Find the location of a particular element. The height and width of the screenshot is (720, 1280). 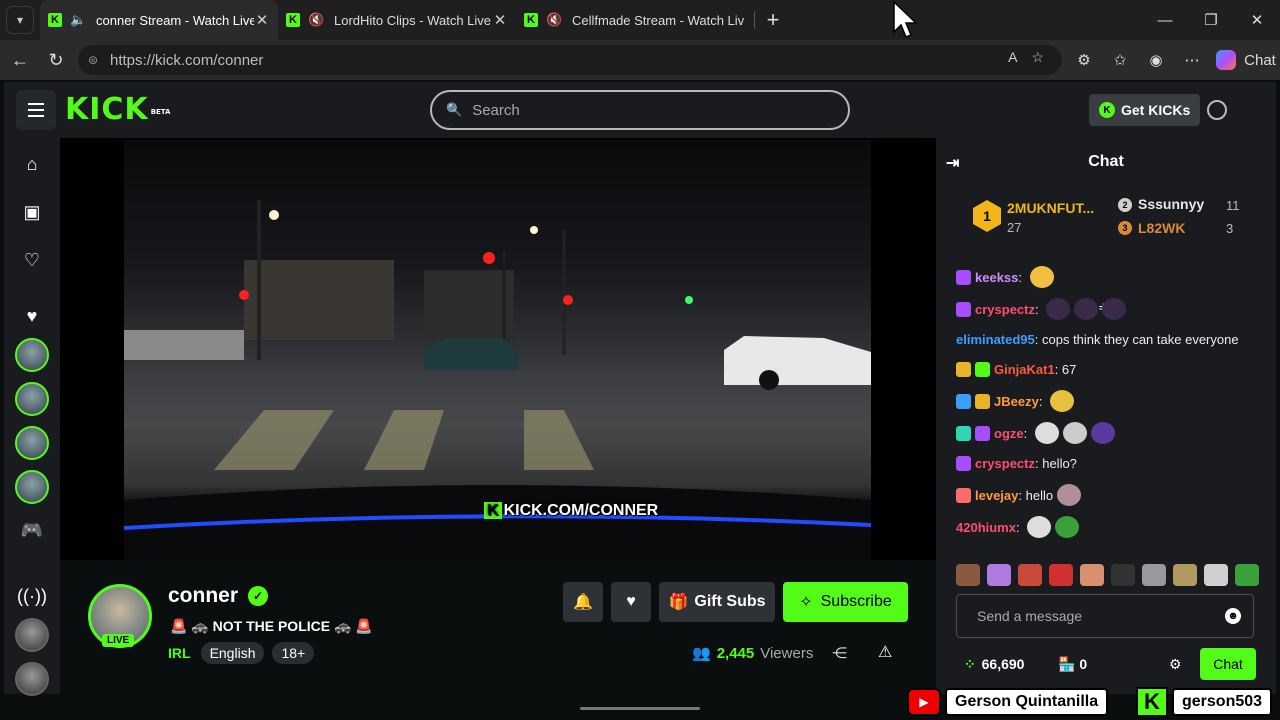

more-menu-icon: ⋯ is located at coordinates (1192, 60).